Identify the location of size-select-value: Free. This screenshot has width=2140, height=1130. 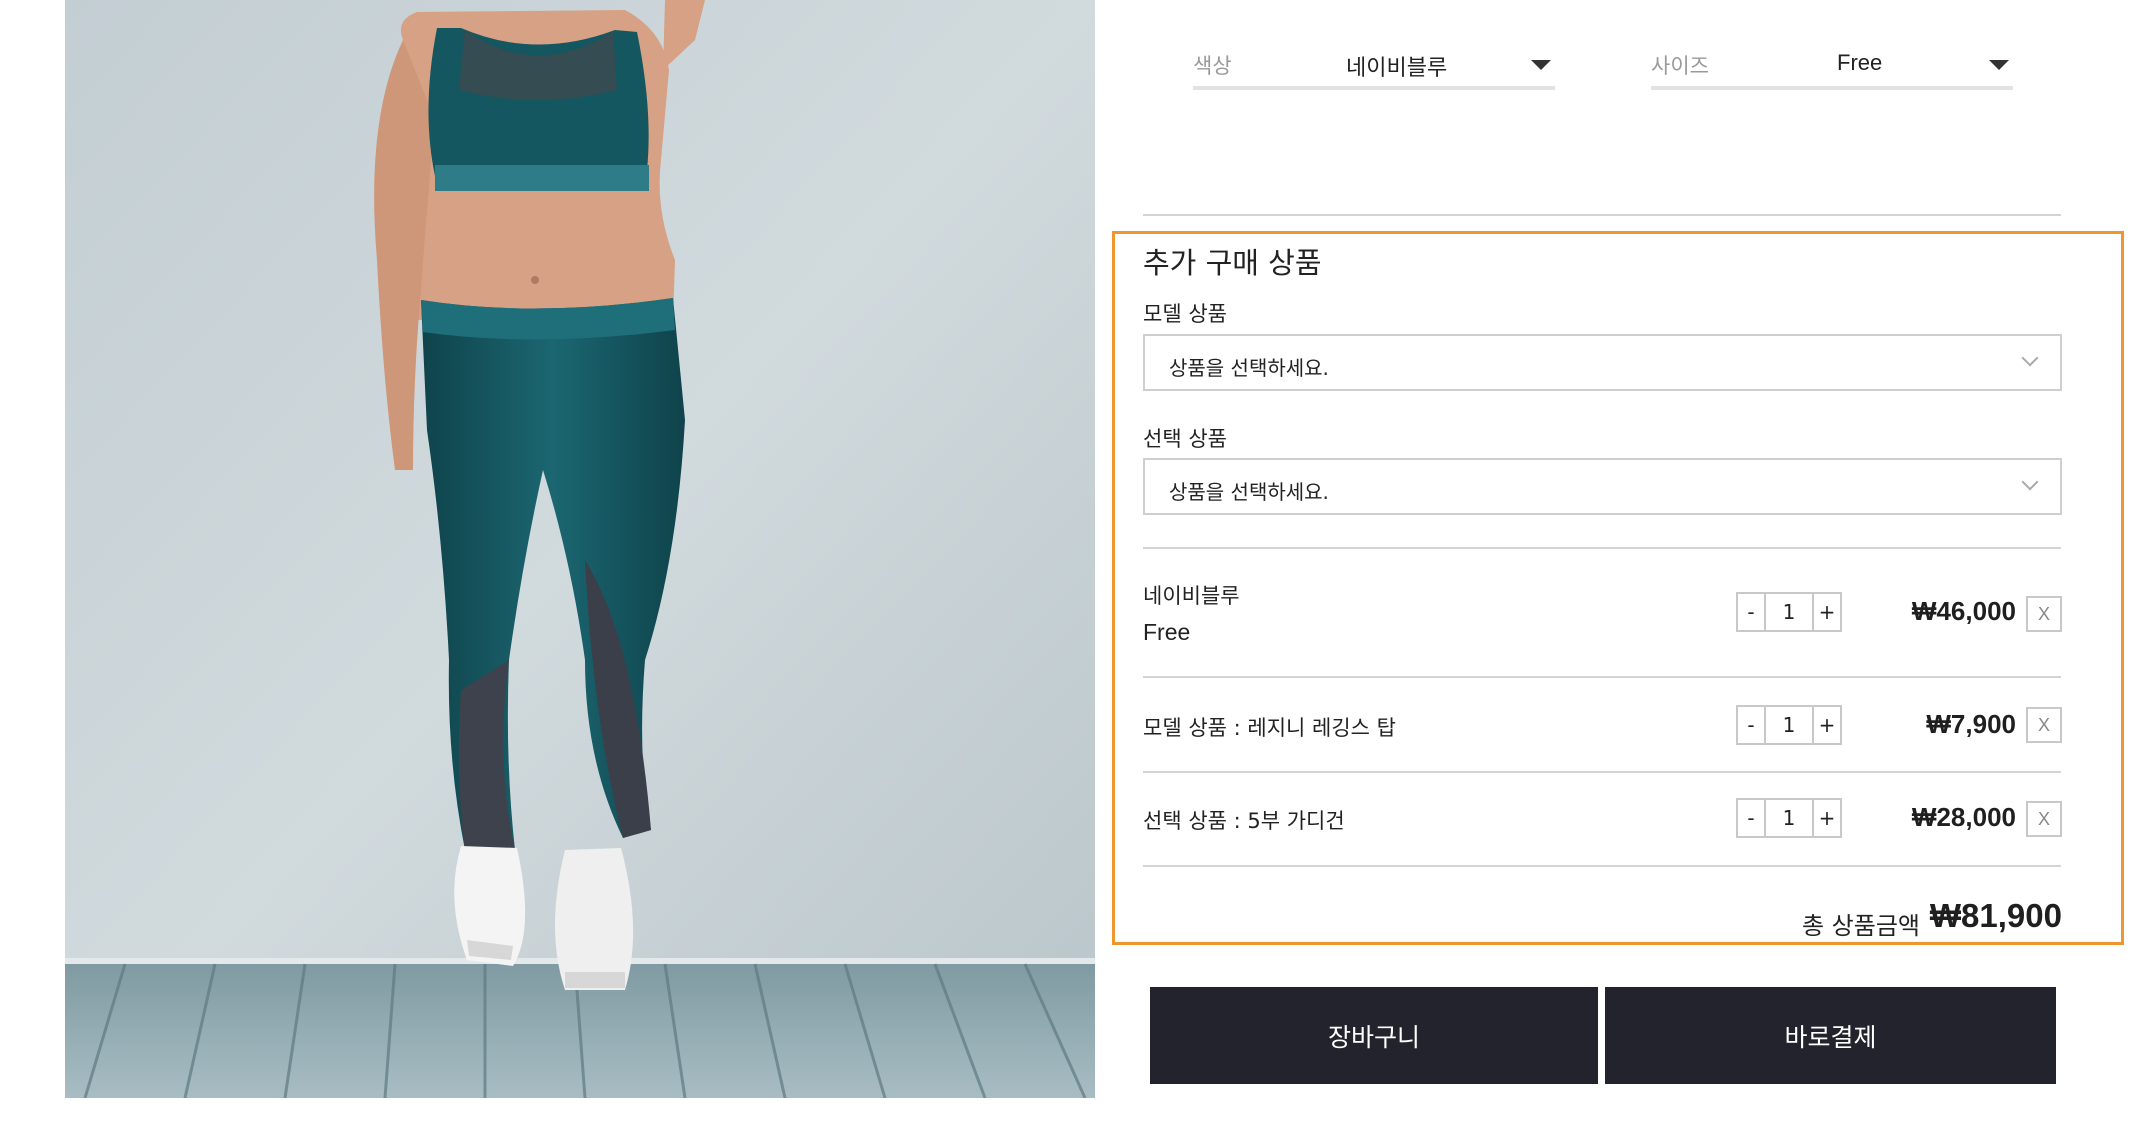
(1860, 62).